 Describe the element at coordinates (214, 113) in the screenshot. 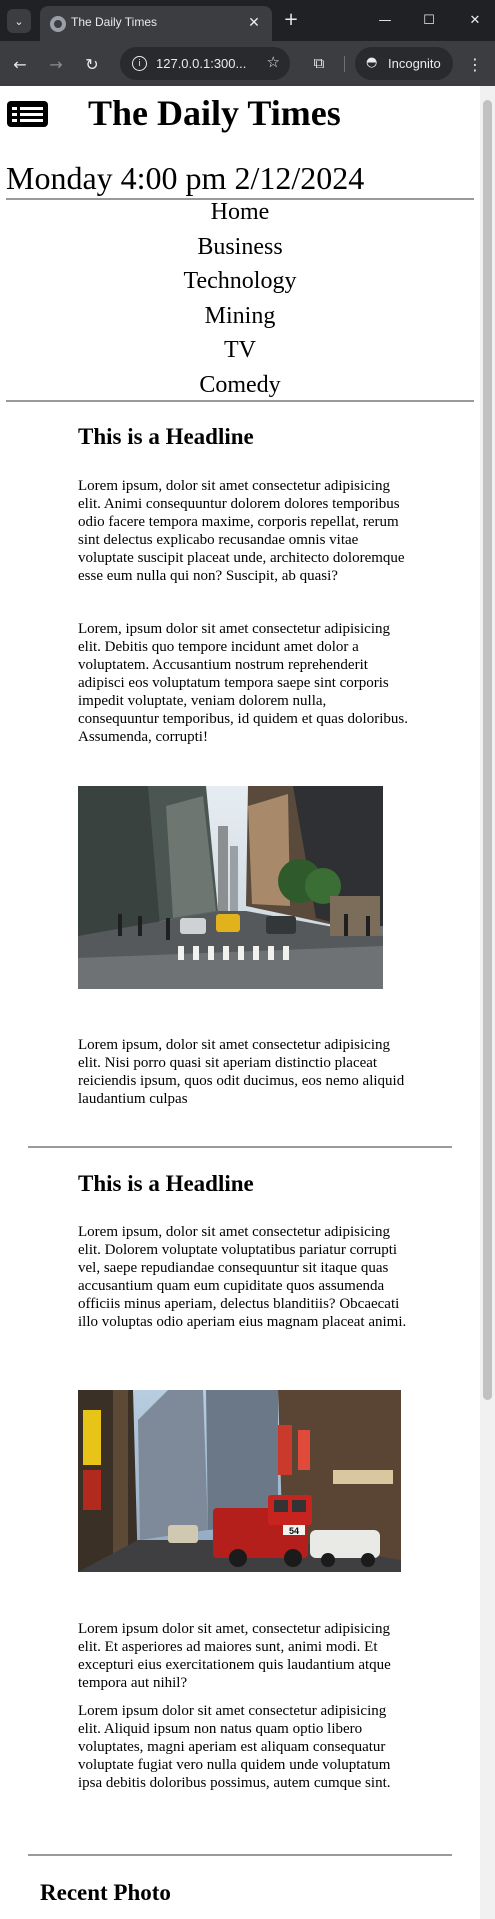

I see `site-title: The Daily Times` at that location.